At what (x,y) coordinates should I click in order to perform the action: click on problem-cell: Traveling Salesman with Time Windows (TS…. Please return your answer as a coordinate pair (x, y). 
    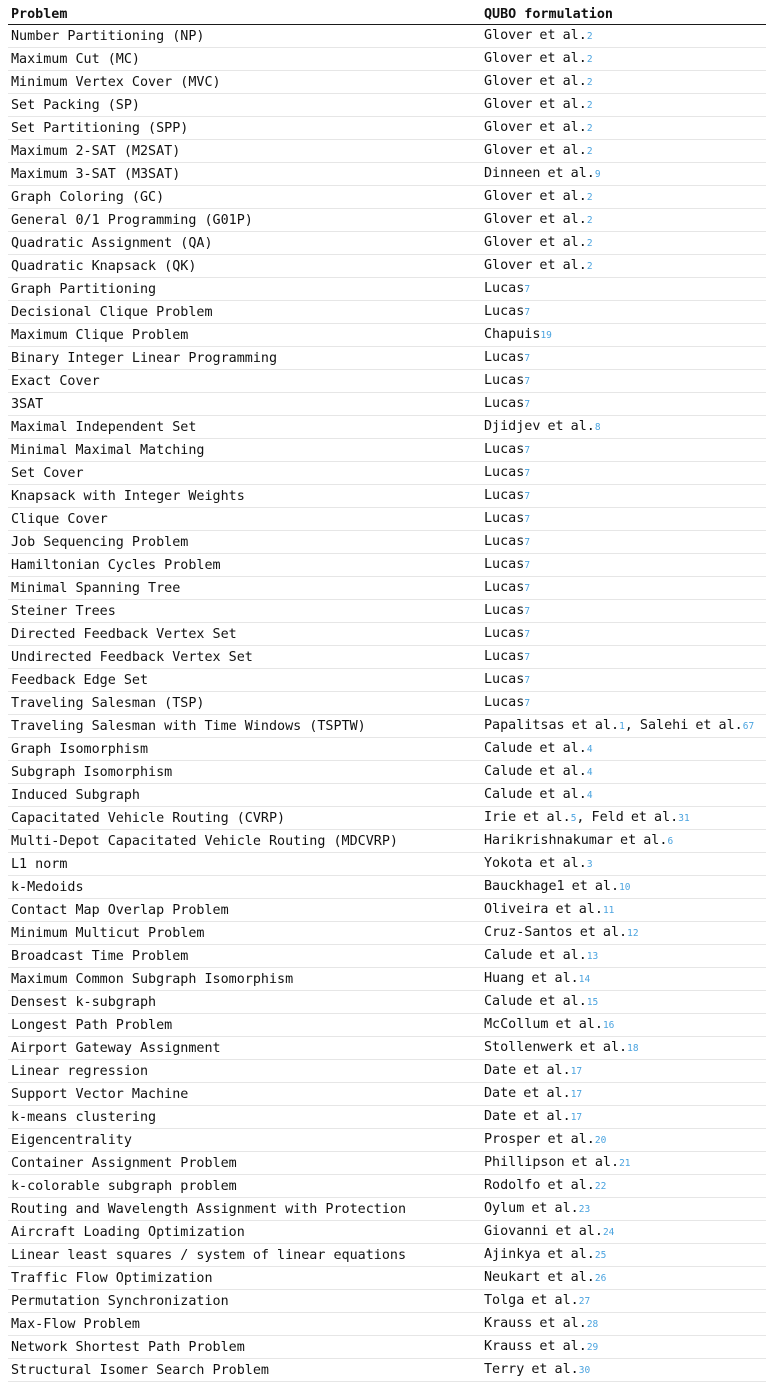
    Looking at the image, I should click on (244, 726).